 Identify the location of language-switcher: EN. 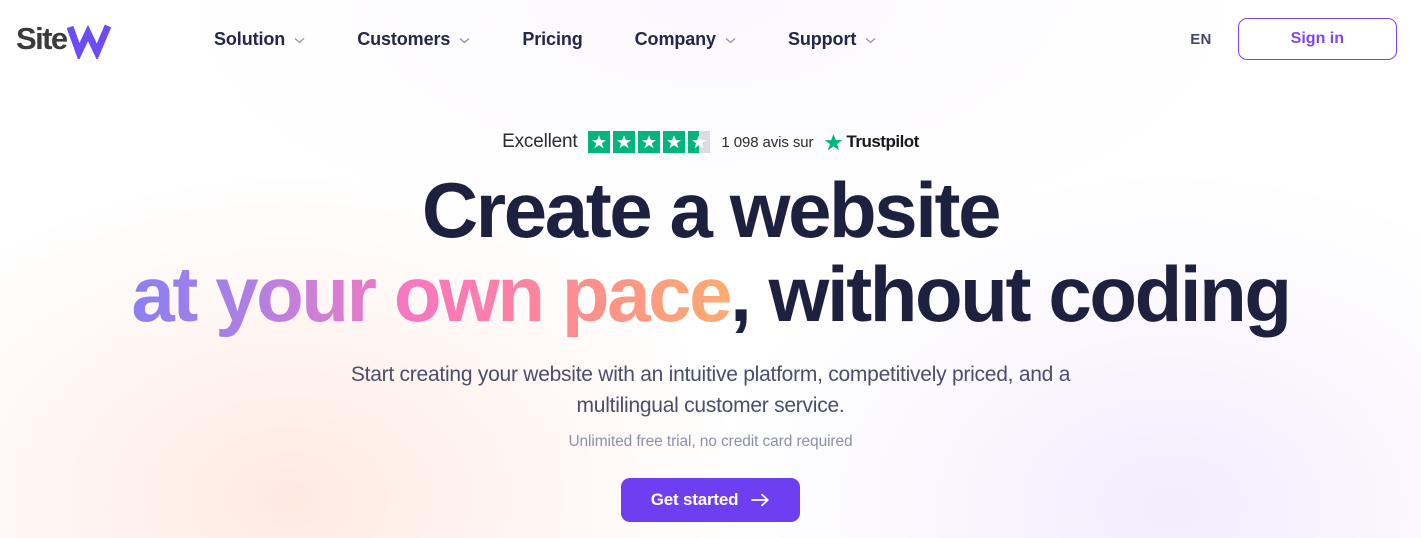
(1200, 39).